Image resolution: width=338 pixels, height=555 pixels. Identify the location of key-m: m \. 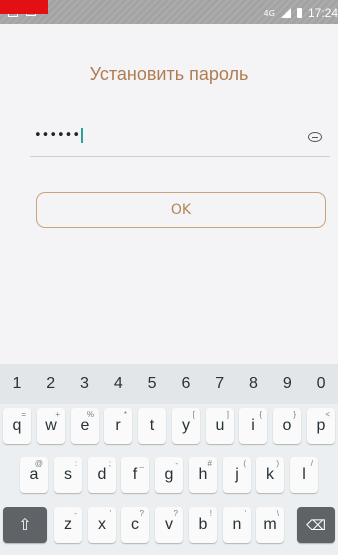
(270, 525).